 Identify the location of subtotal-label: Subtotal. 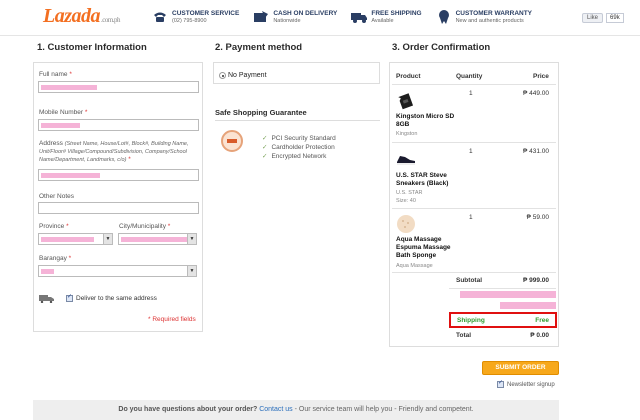
(469, 280).